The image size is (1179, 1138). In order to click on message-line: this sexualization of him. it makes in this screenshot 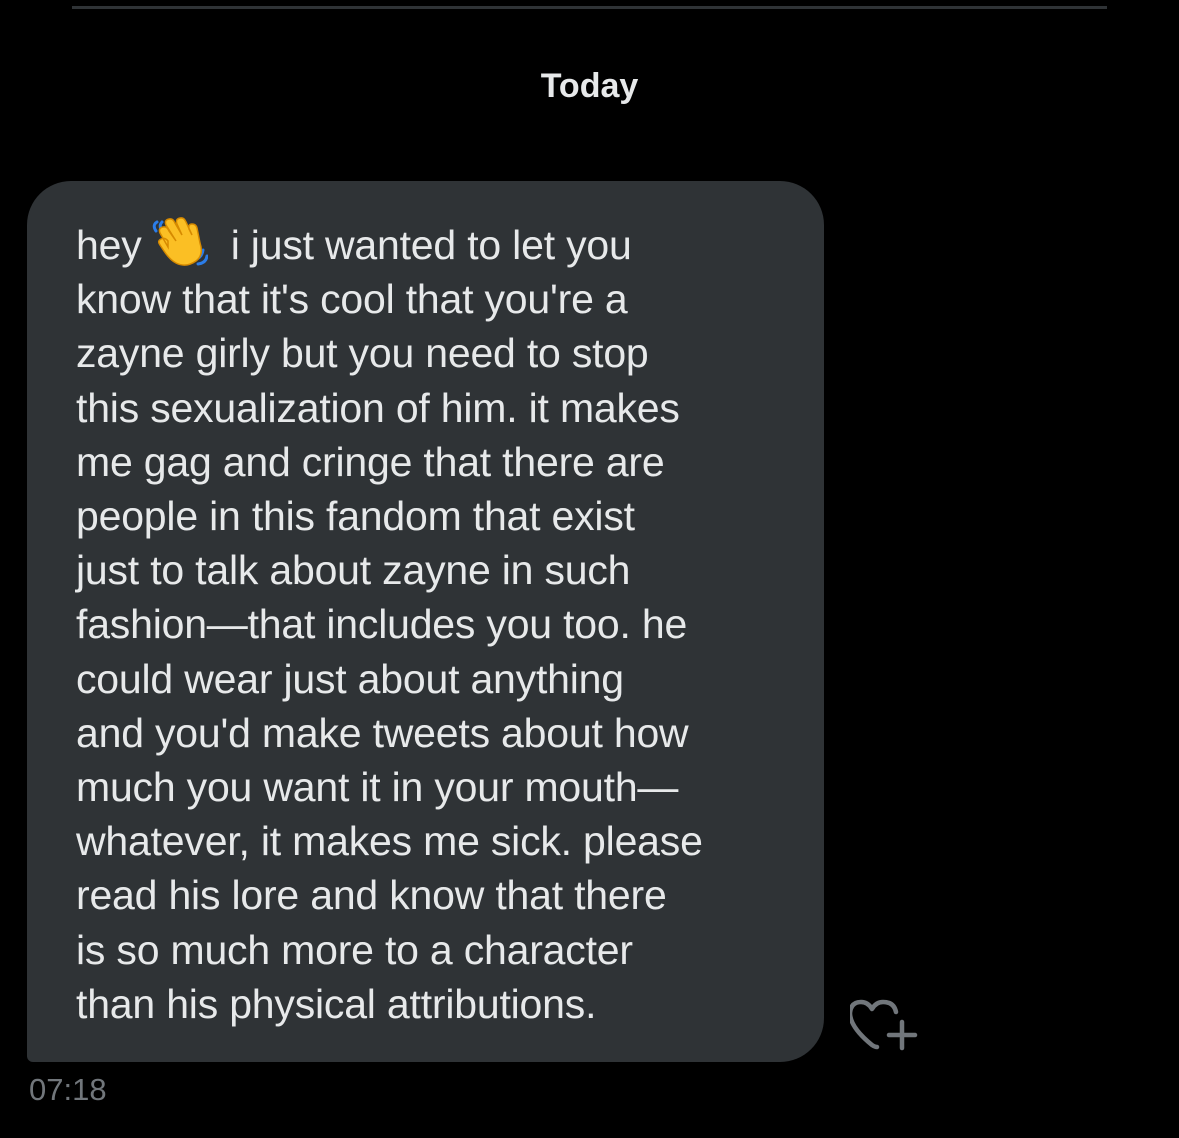, I will do `click(378, 407)`.